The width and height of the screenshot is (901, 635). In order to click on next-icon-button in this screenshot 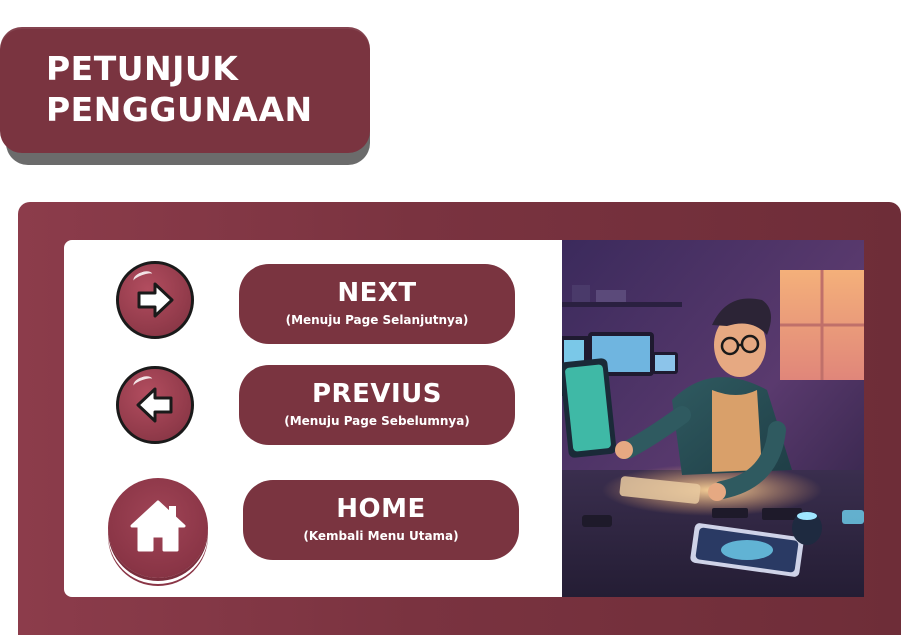, I will do `click(155, 300)`.